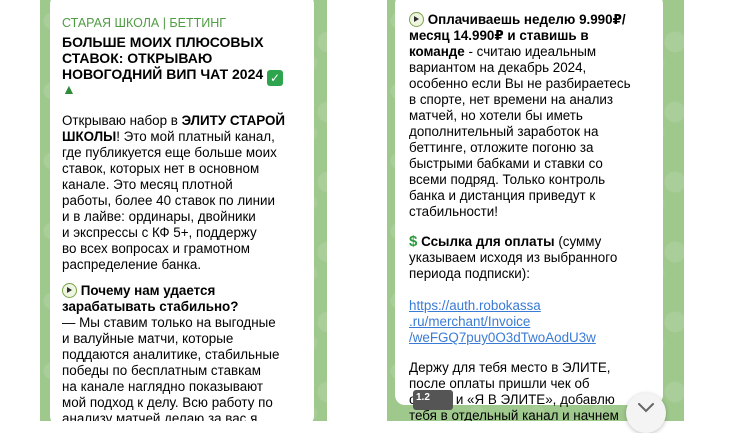 The height and width of the screenshot is (433, 750). What do you see at coordinates (526, 19) in the screenshot?
I see `price-line-1: Оплачиваешь неделю 9.990₽/` at bounding box center [526, 19].